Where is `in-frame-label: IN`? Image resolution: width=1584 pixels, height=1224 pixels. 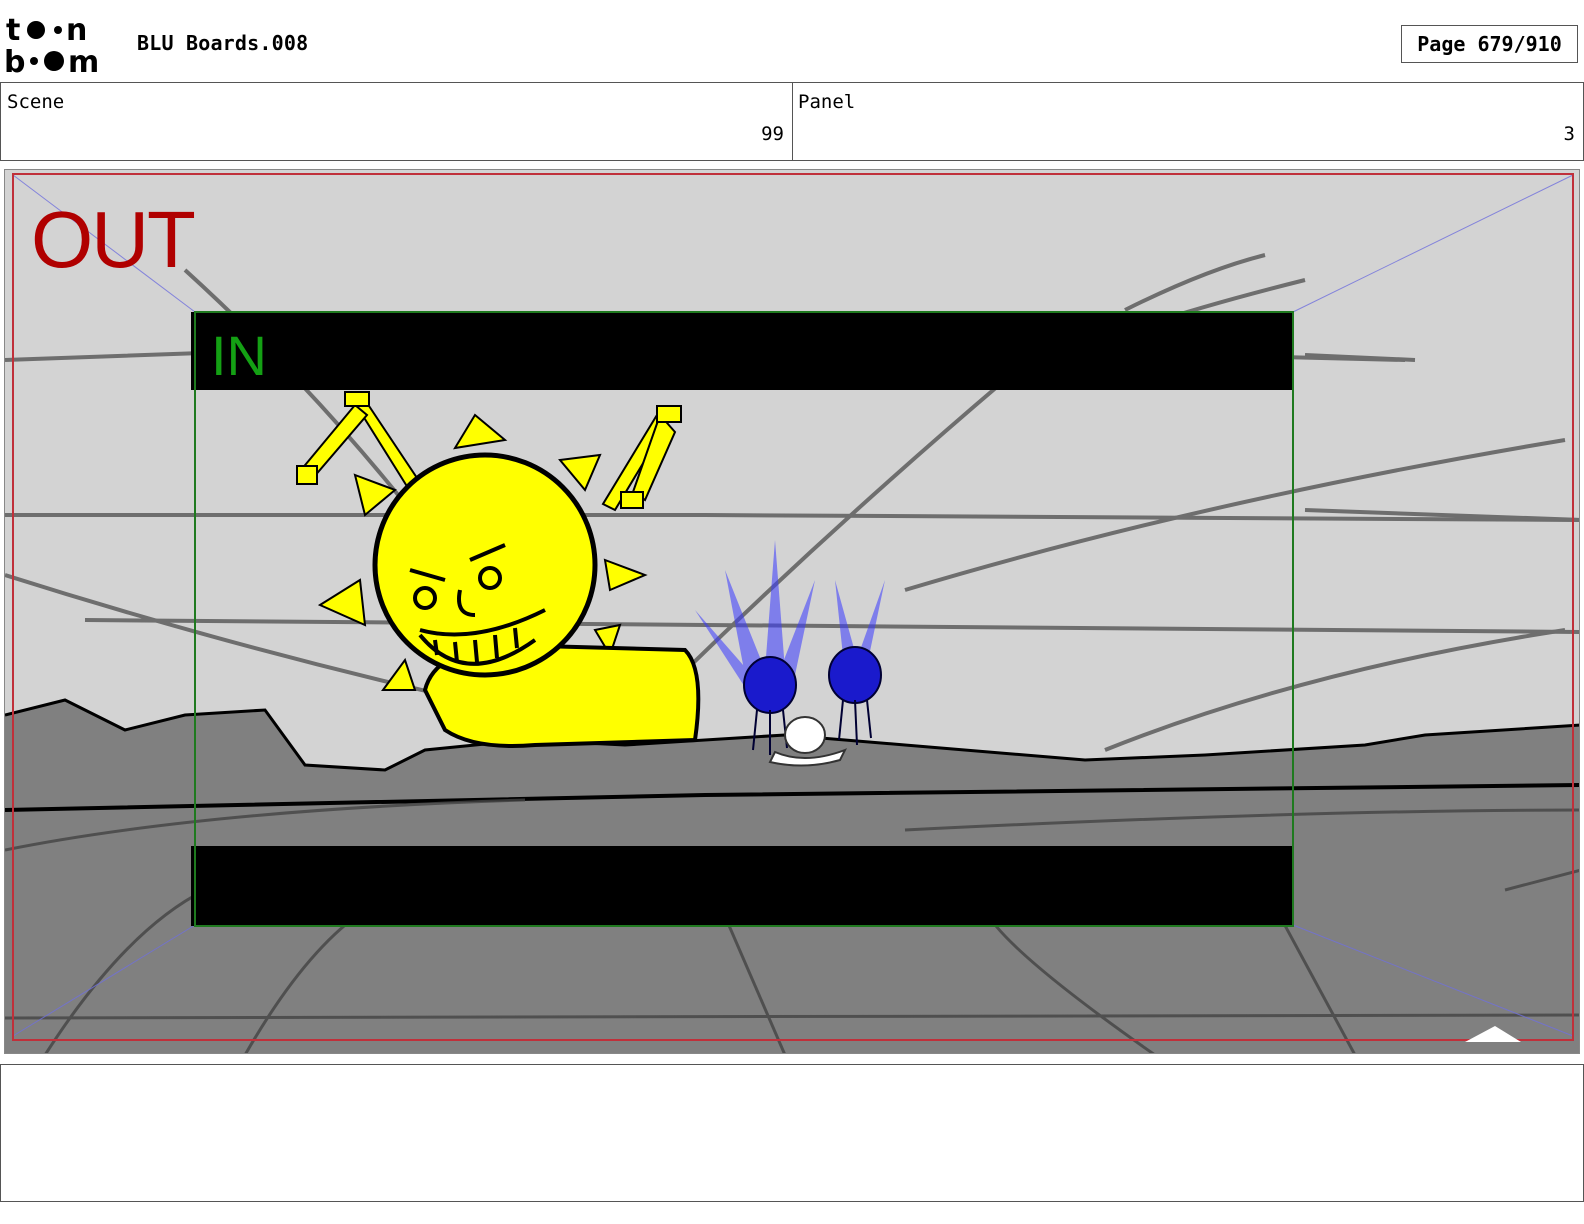 in-frame-label: IN is located at coordinates (239, 355).